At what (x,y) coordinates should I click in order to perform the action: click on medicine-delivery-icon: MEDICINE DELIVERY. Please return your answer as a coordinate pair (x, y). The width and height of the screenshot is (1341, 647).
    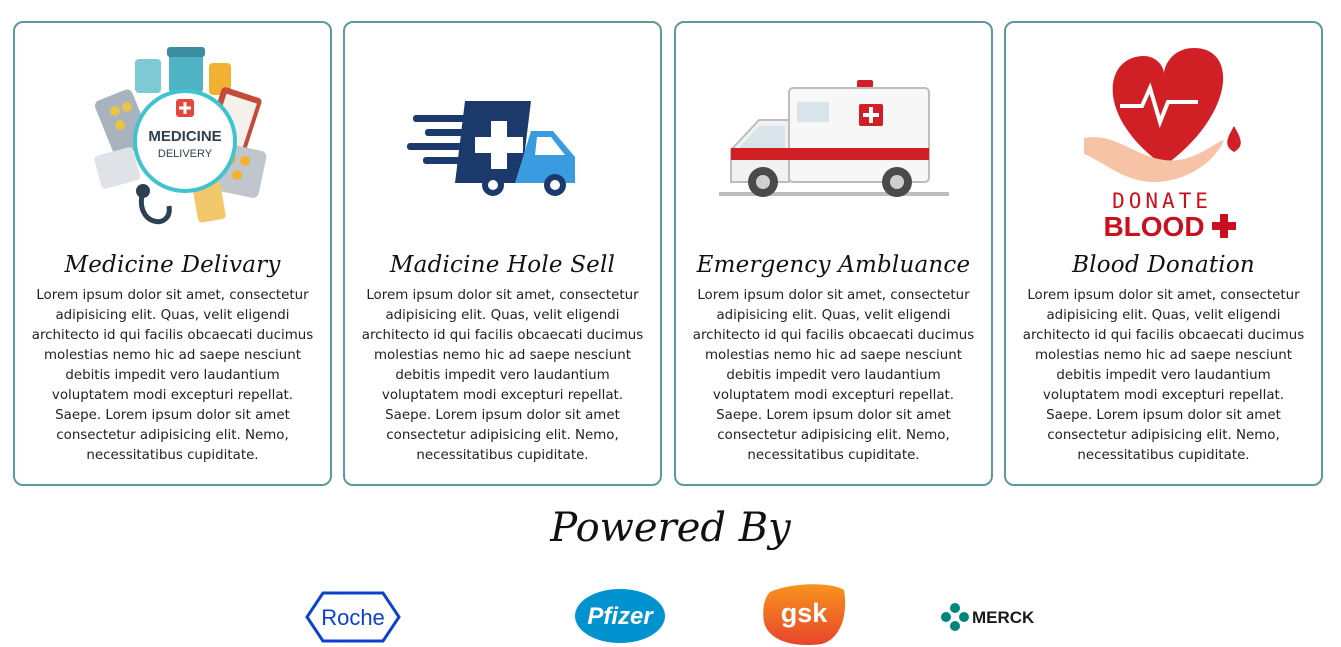
    Looking at the image, I should click on (179, 135).